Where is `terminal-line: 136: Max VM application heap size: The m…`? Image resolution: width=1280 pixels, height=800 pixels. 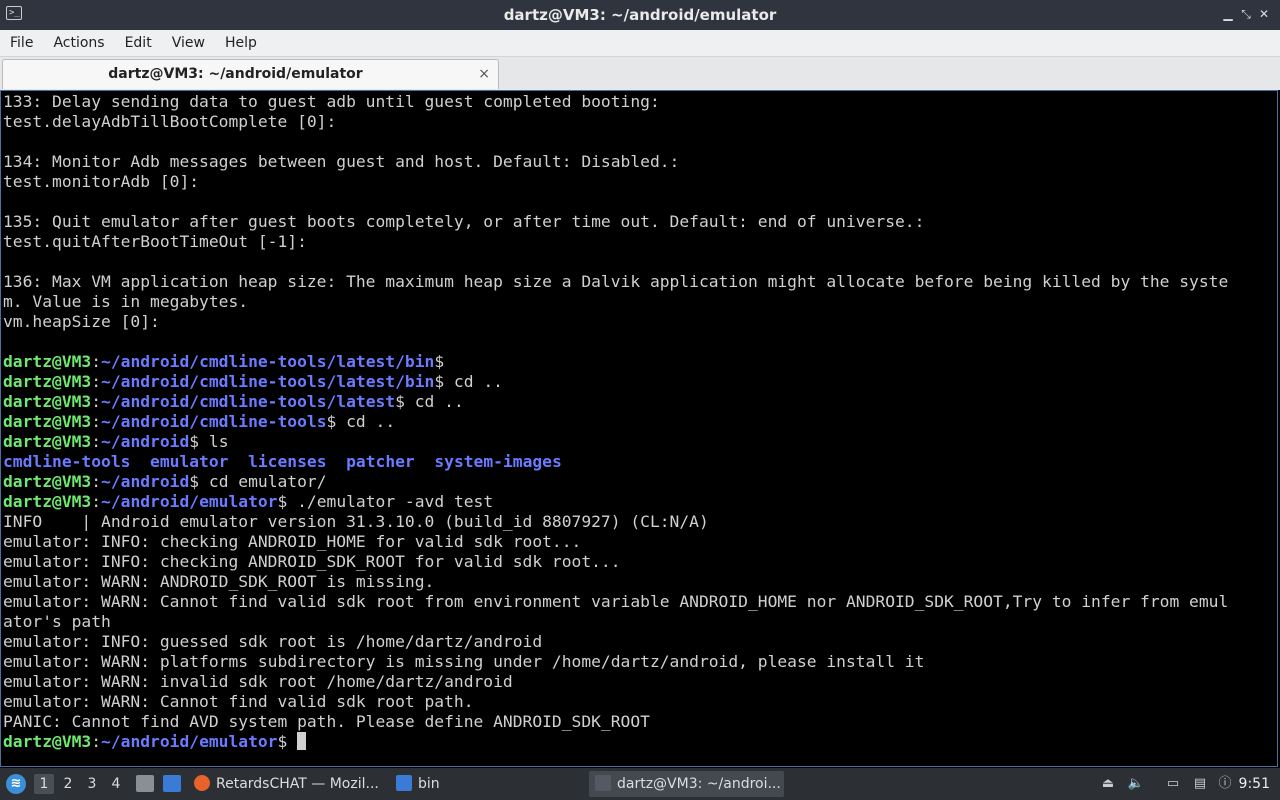
terminal-line: 136: Max VM application heap size: The m… is located at coordinates (640, 282).